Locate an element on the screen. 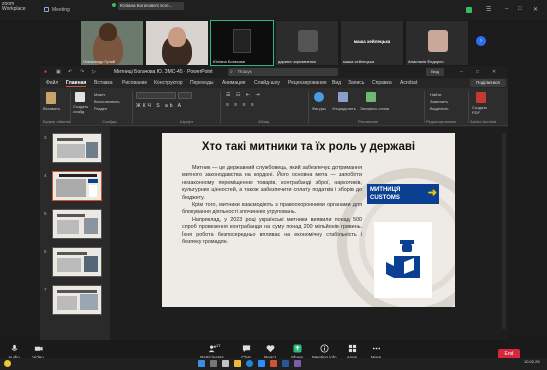  avatar is located at coordinates (438, 41).